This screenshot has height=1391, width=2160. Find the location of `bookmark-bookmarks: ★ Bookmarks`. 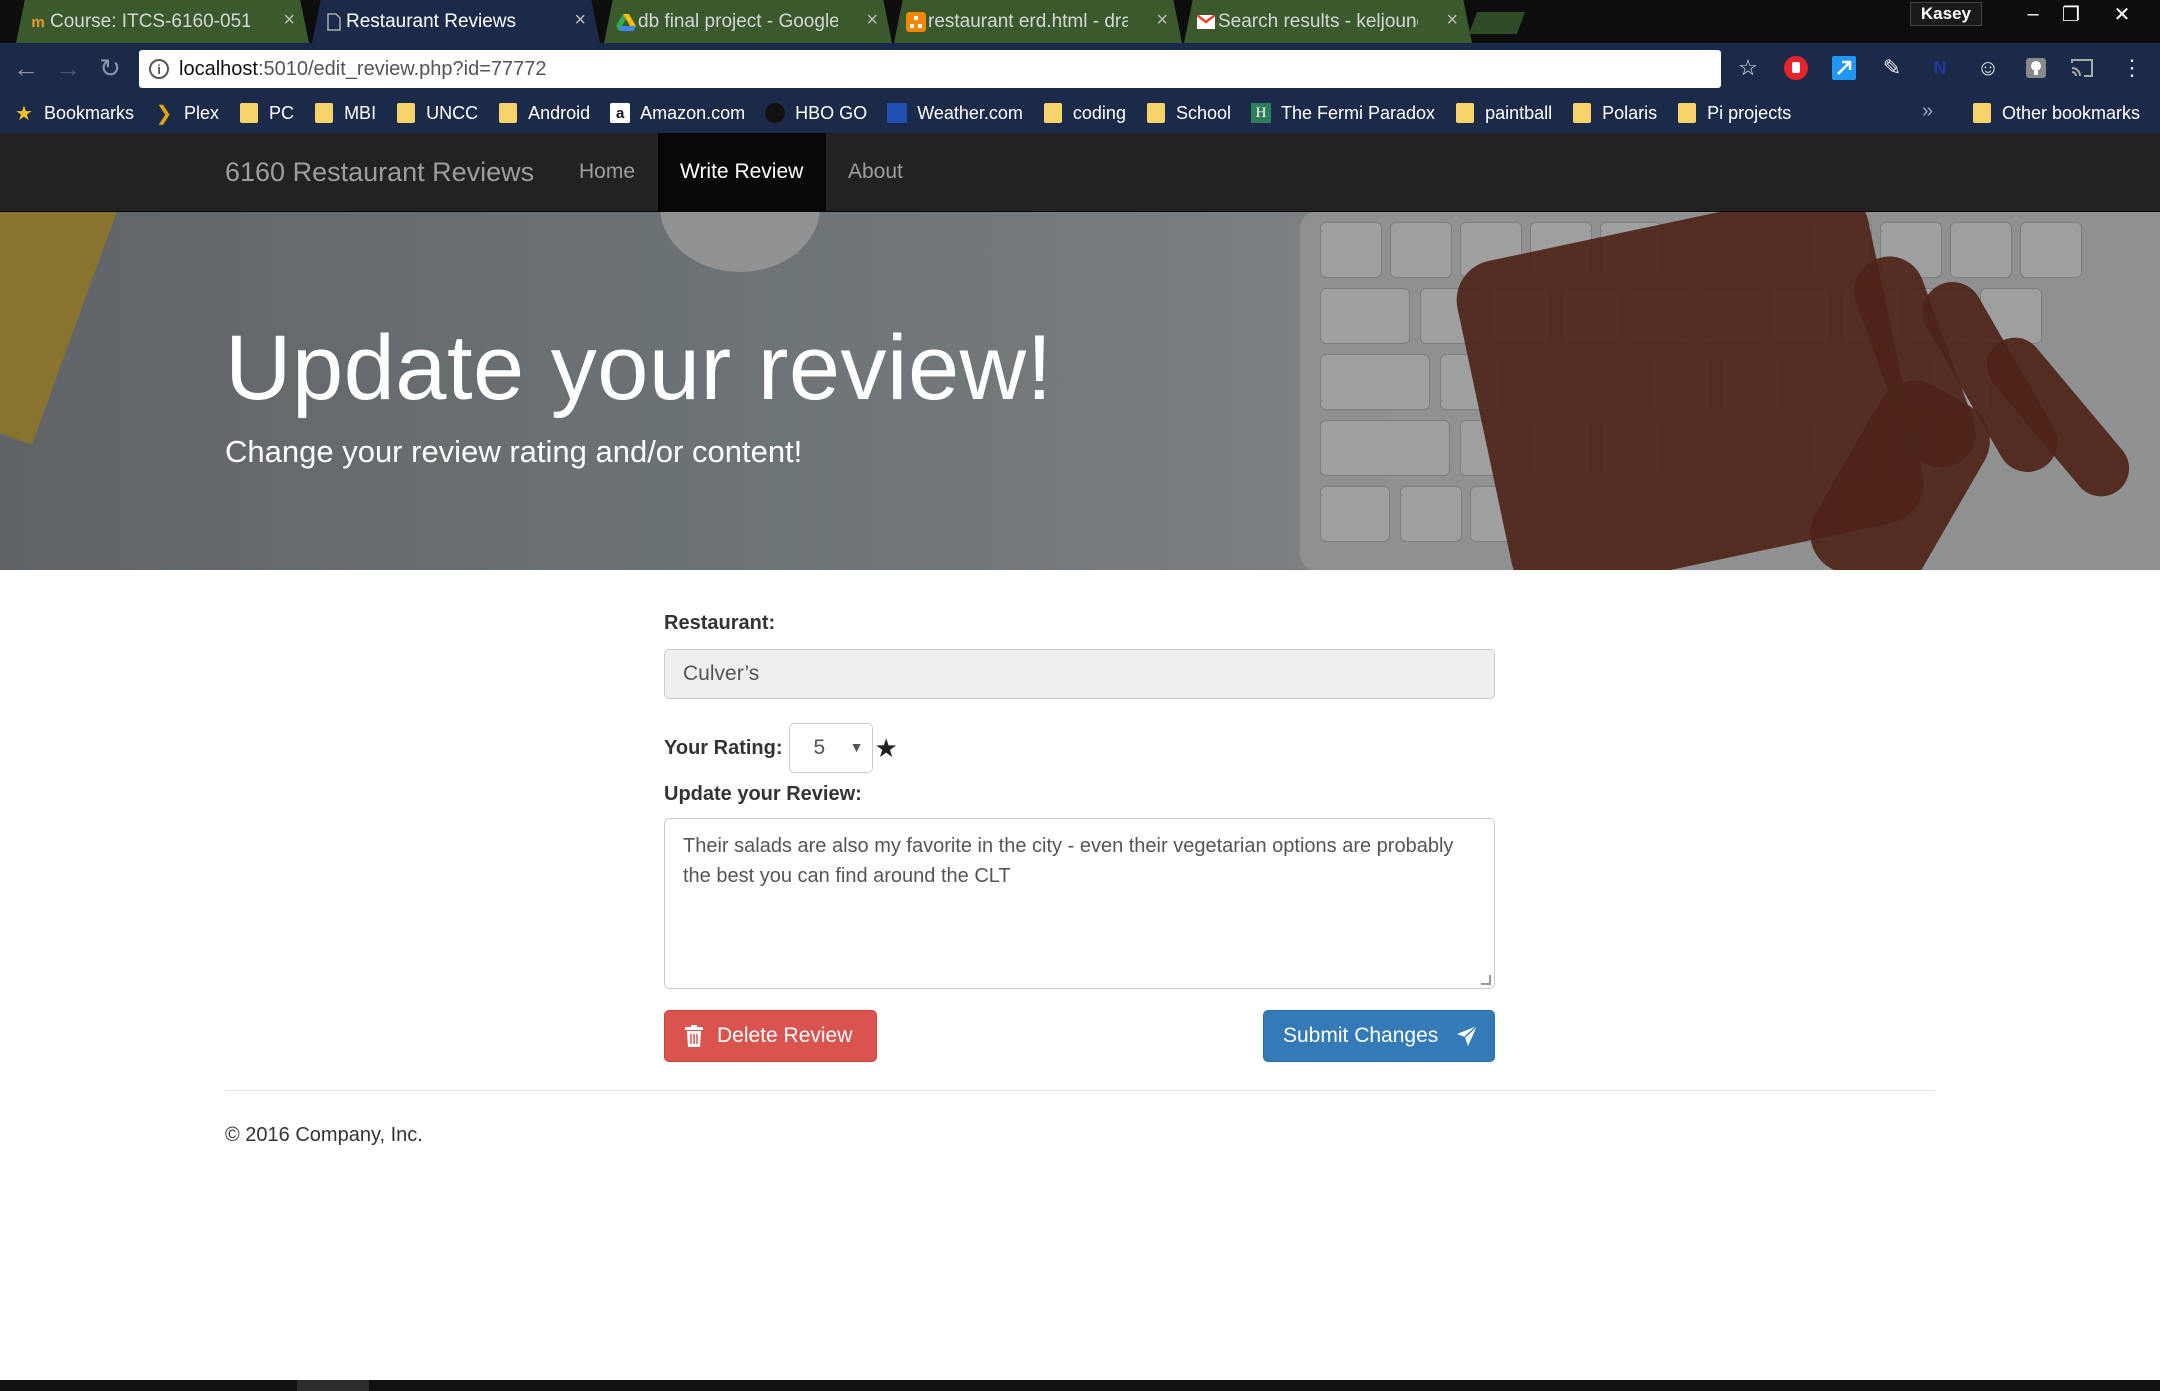

bookmark-bookmarks: ★ Bookmarks is located at coordinates (74, 113).